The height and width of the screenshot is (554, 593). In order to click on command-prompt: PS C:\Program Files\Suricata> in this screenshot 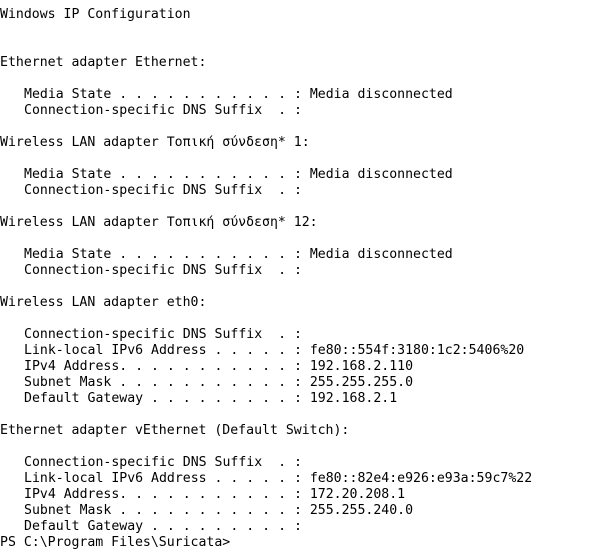, I will do `click(296, 543)`.